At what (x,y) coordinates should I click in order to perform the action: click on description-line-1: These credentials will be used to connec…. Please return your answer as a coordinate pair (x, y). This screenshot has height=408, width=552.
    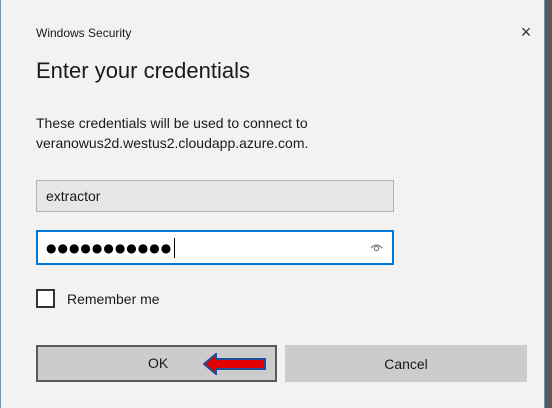
    Looking at the image, I should click on (172, 123).